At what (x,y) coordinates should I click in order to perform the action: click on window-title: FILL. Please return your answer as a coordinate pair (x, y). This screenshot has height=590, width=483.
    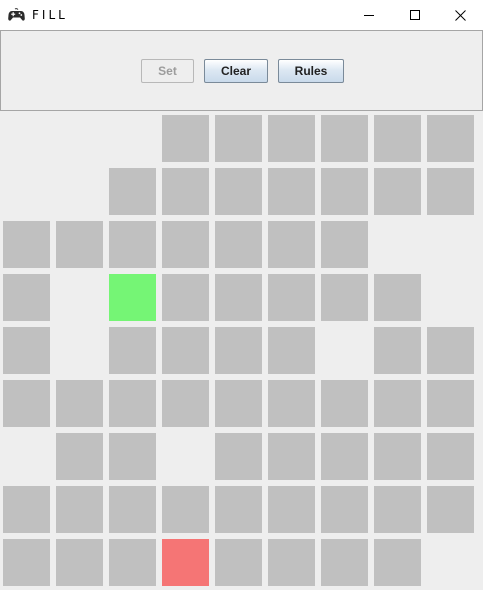
    Looking at the image, I should click on (50, 15).